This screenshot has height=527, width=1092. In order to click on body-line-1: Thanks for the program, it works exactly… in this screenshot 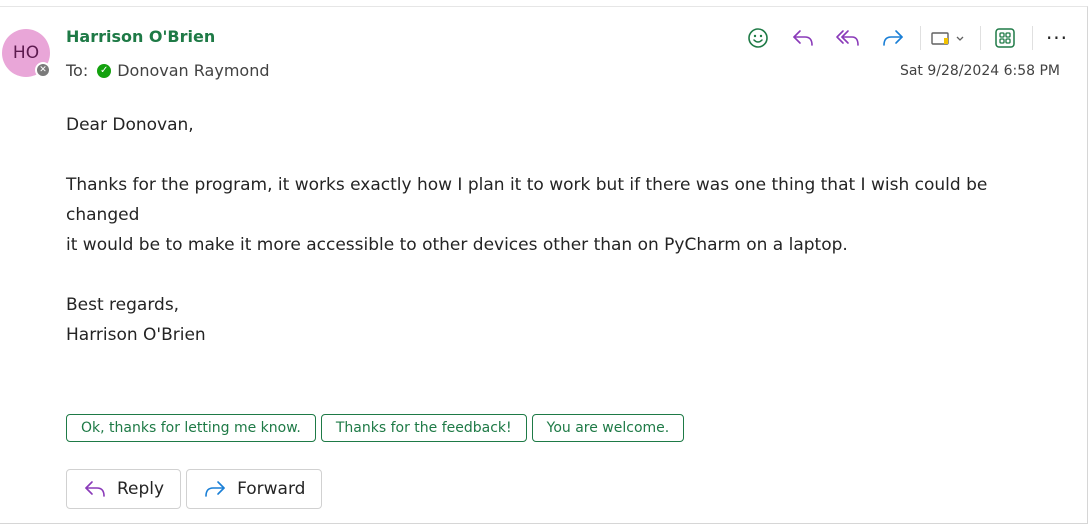, I will do `click(527, 200)`.